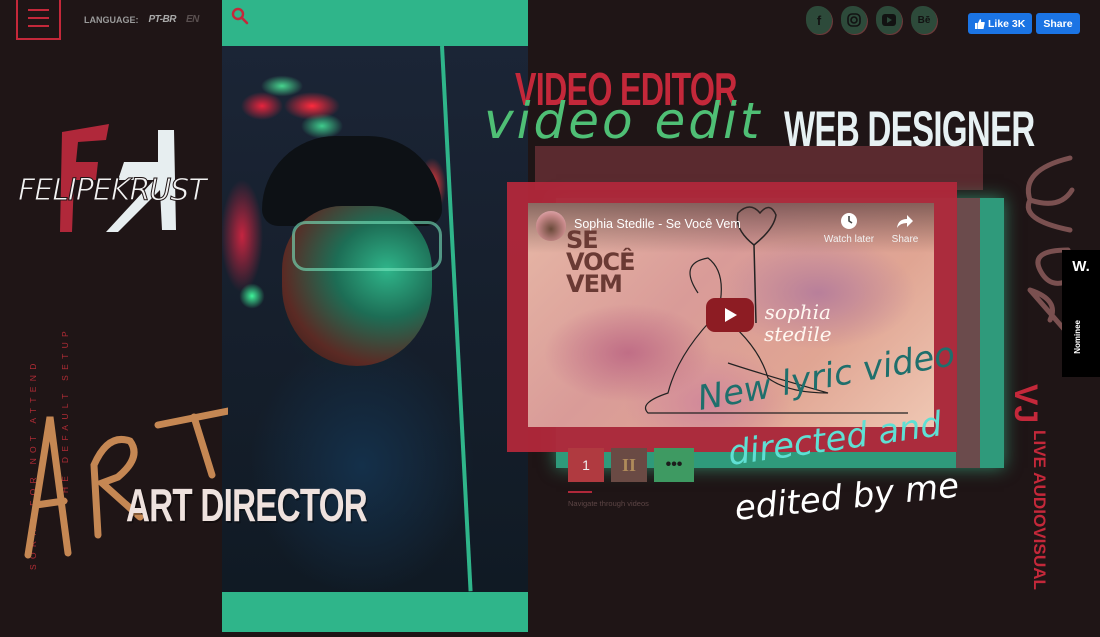 The width and height of the screenshot is (1100, 637). Describe the element at coordinates (551, 226) in the screenshot. I see `channel-avatar` at that location.